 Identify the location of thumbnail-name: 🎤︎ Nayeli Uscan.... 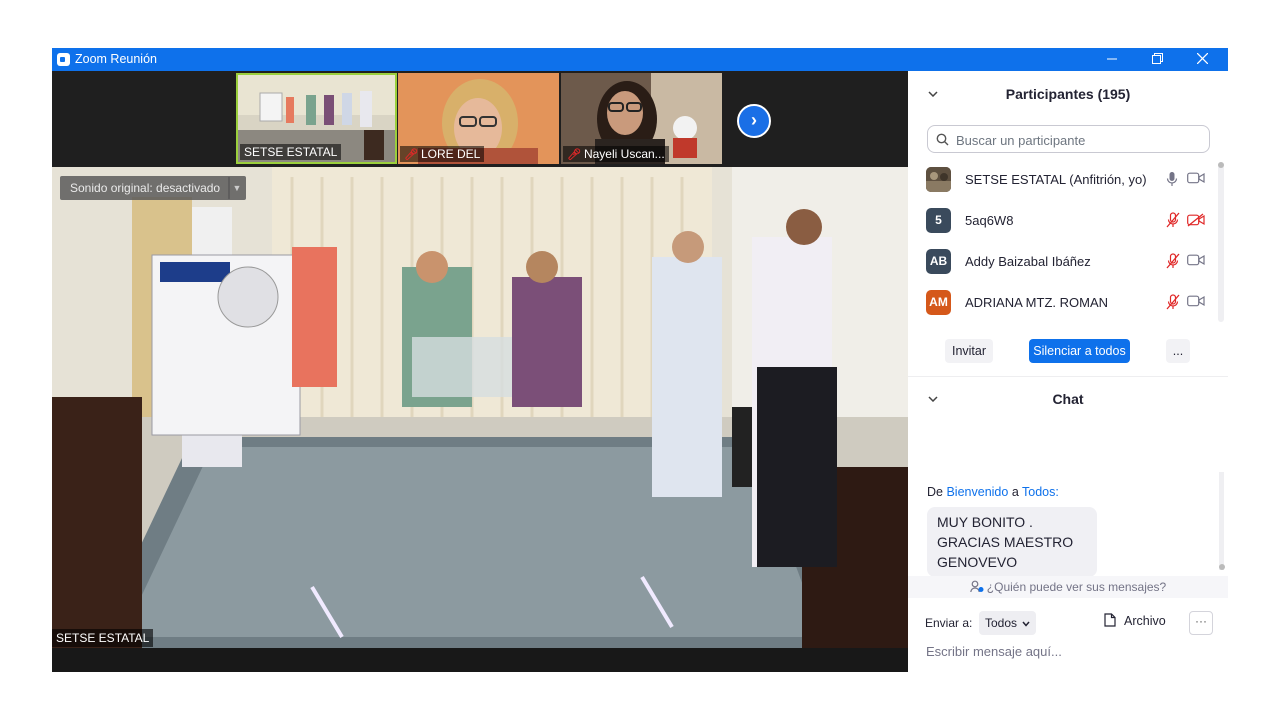
(616, 154).